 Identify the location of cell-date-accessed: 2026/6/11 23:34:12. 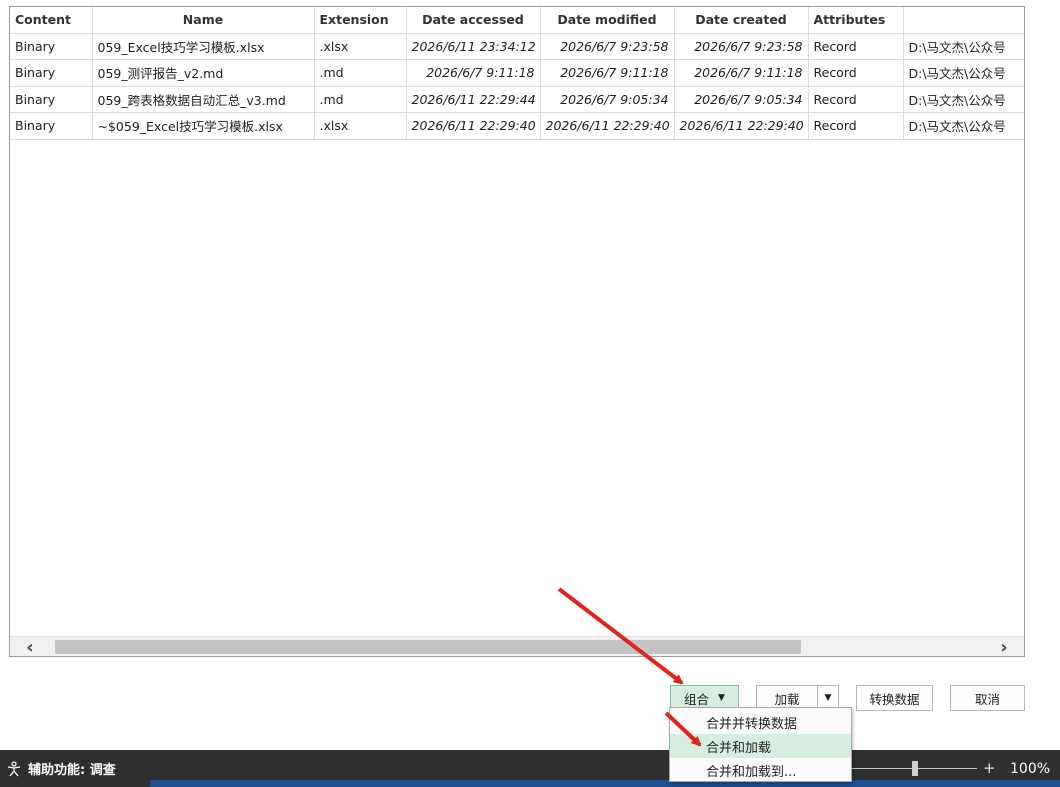
(473, 46).